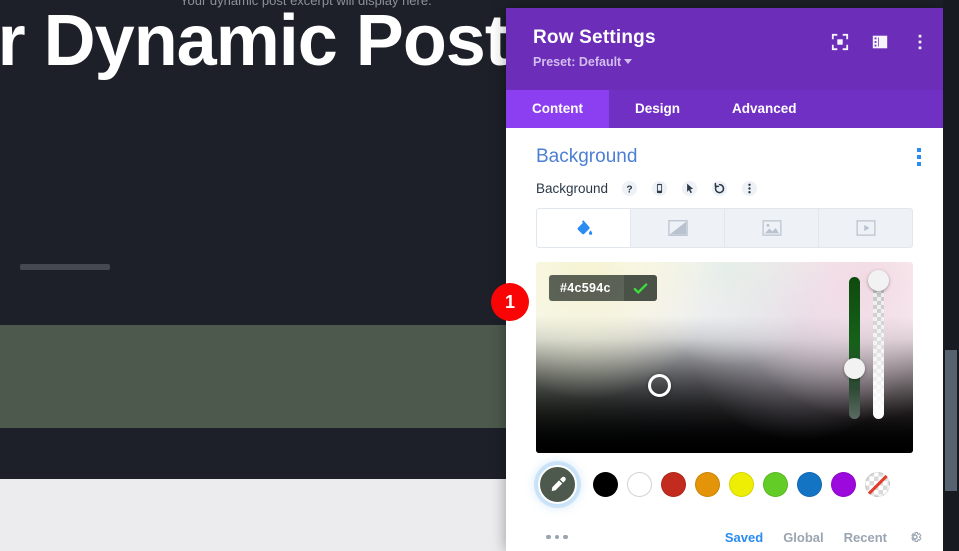  What do you see at coordinates (628, 61) in the screenshot?
I see `chevron-down-icon` at bounding box center [628, 61].